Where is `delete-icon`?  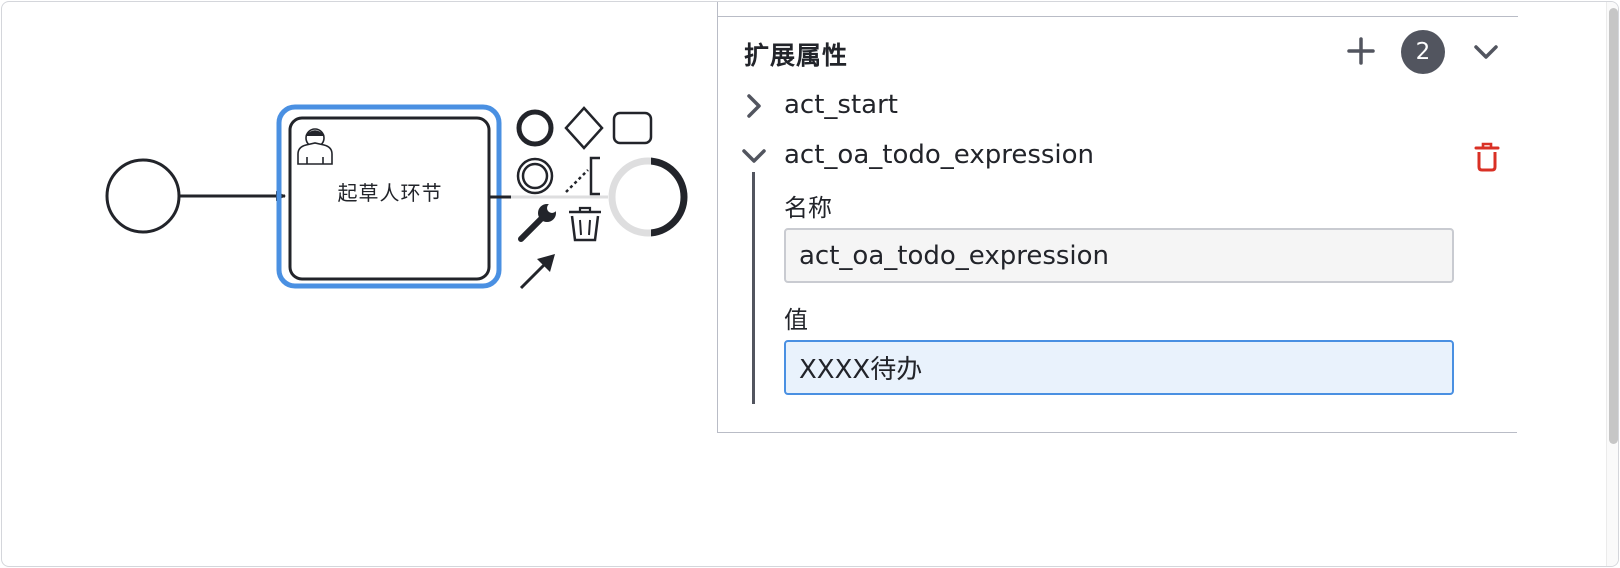
delete-icon is located at coordinates (1487, 156).